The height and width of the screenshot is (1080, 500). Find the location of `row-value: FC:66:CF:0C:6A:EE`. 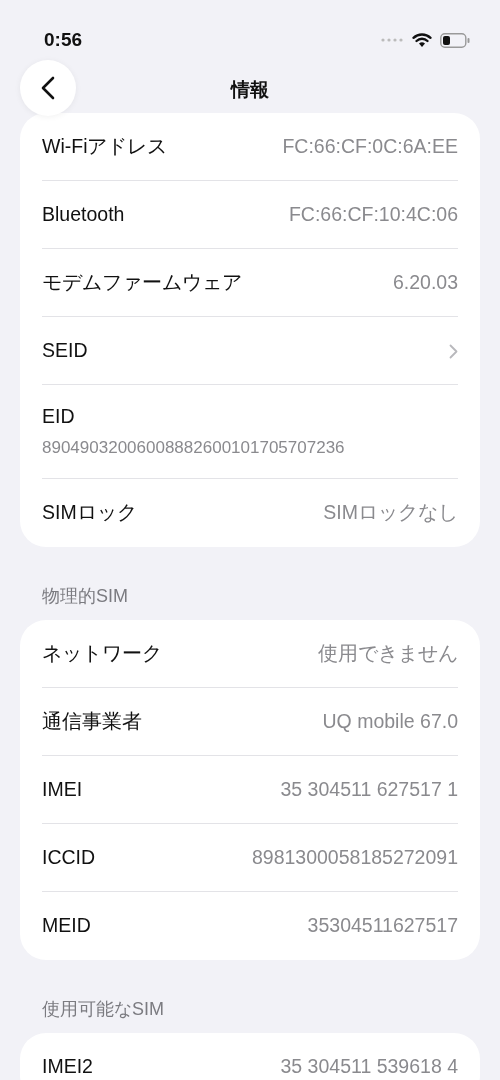

row-value: FC:66:CF:0C:6A:EE is located at coordinates (370, 146).